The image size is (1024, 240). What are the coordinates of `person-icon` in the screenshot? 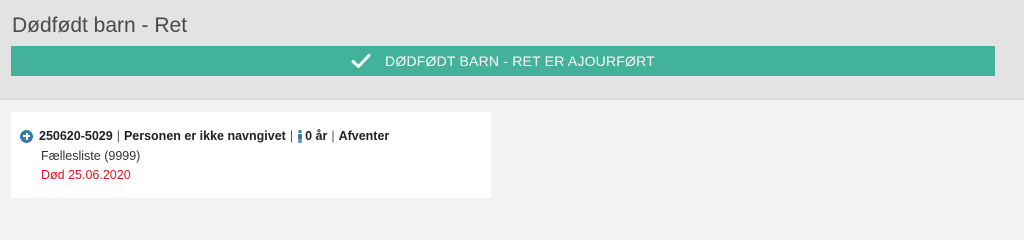 It's located at (300, 136).